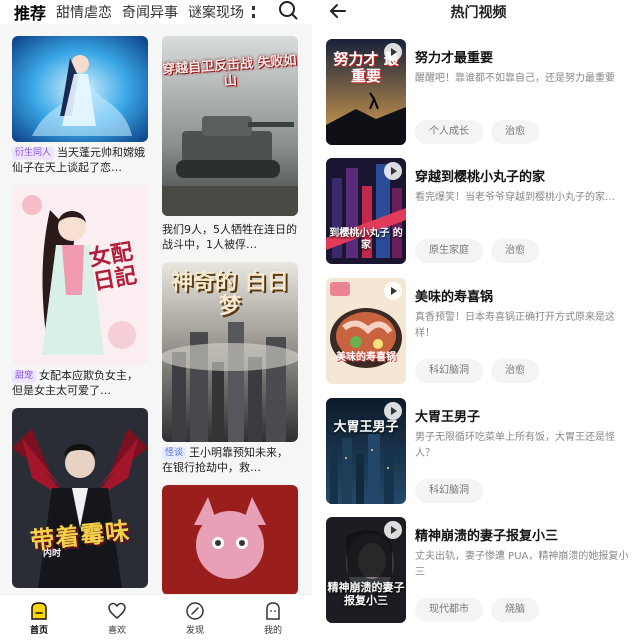  I want to click on cover-subtitle-text: 内时, so click(51, 554).